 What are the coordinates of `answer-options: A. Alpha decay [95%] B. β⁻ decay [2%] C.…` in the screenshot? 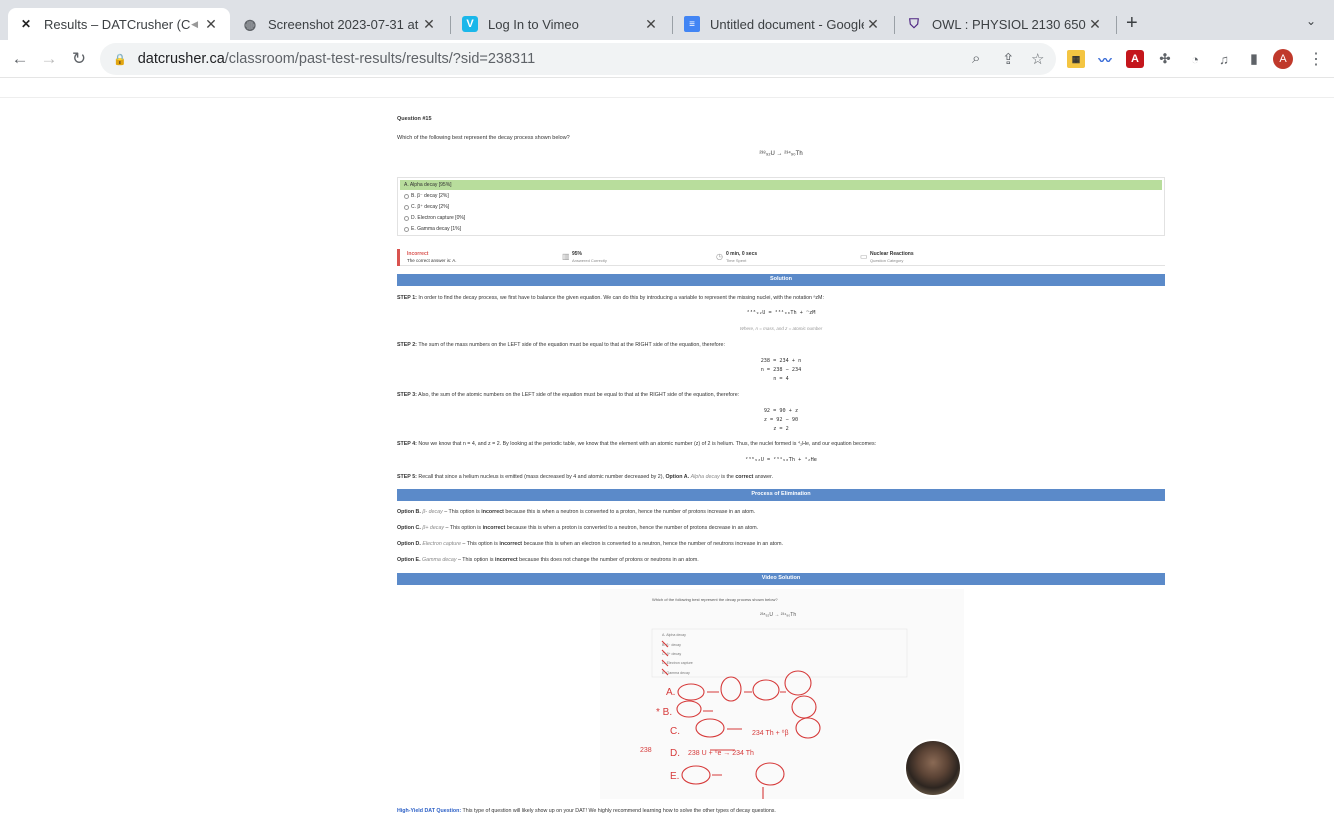 It's located at (781, 206).